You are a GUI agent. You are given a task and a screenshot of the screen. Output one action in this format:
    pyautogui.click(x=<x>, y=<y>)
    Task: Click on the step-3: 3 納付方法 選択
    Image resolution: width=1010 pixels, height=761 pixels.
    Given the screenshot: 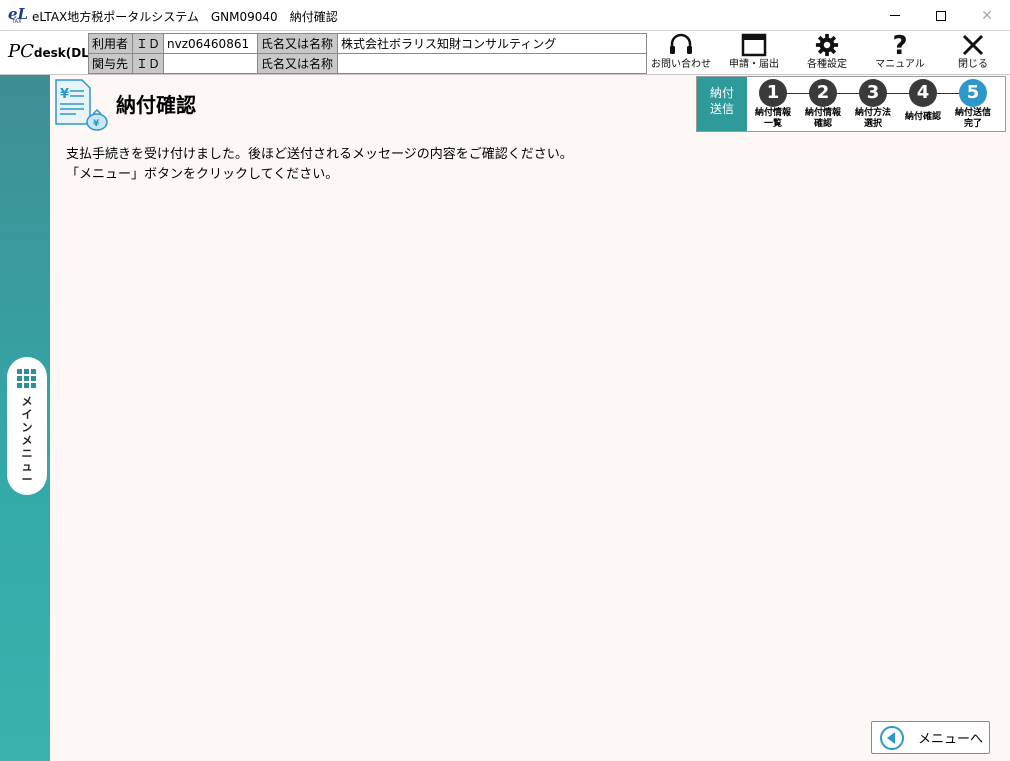 What is the action you would take?
    pyautogui.click(x=873, y=104)
    